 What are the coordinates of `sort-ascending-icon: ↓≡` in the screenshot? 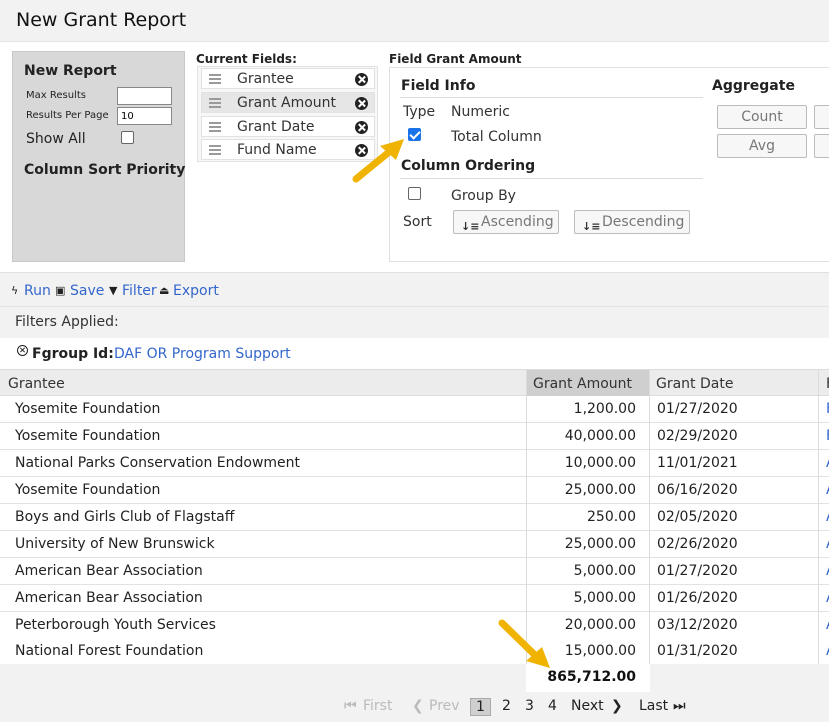 It's located at (470, 226).